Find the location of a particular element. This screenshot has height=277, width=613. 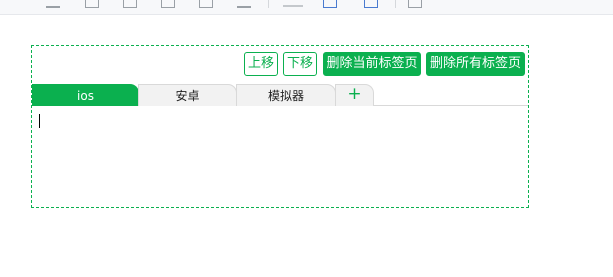

grid-icon is located at coordinates (415, 4).